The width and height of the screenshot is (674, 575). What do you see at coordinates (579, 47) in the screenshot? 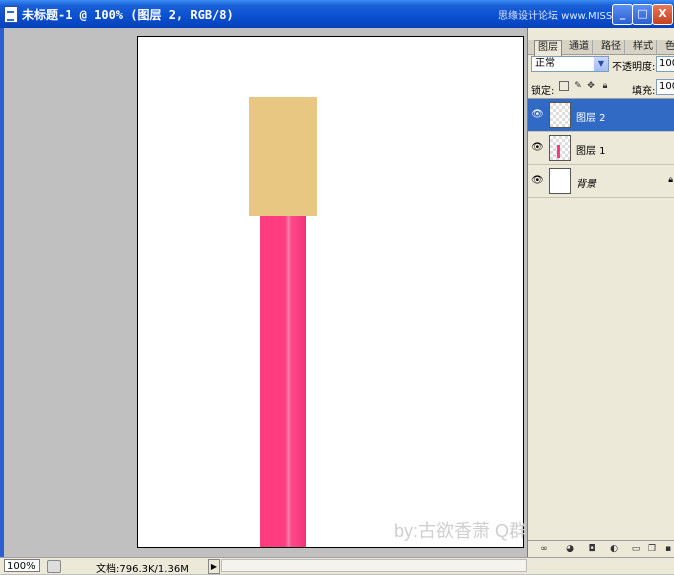
I see `tab-channels: 通道` at bounding box center [579, 47].